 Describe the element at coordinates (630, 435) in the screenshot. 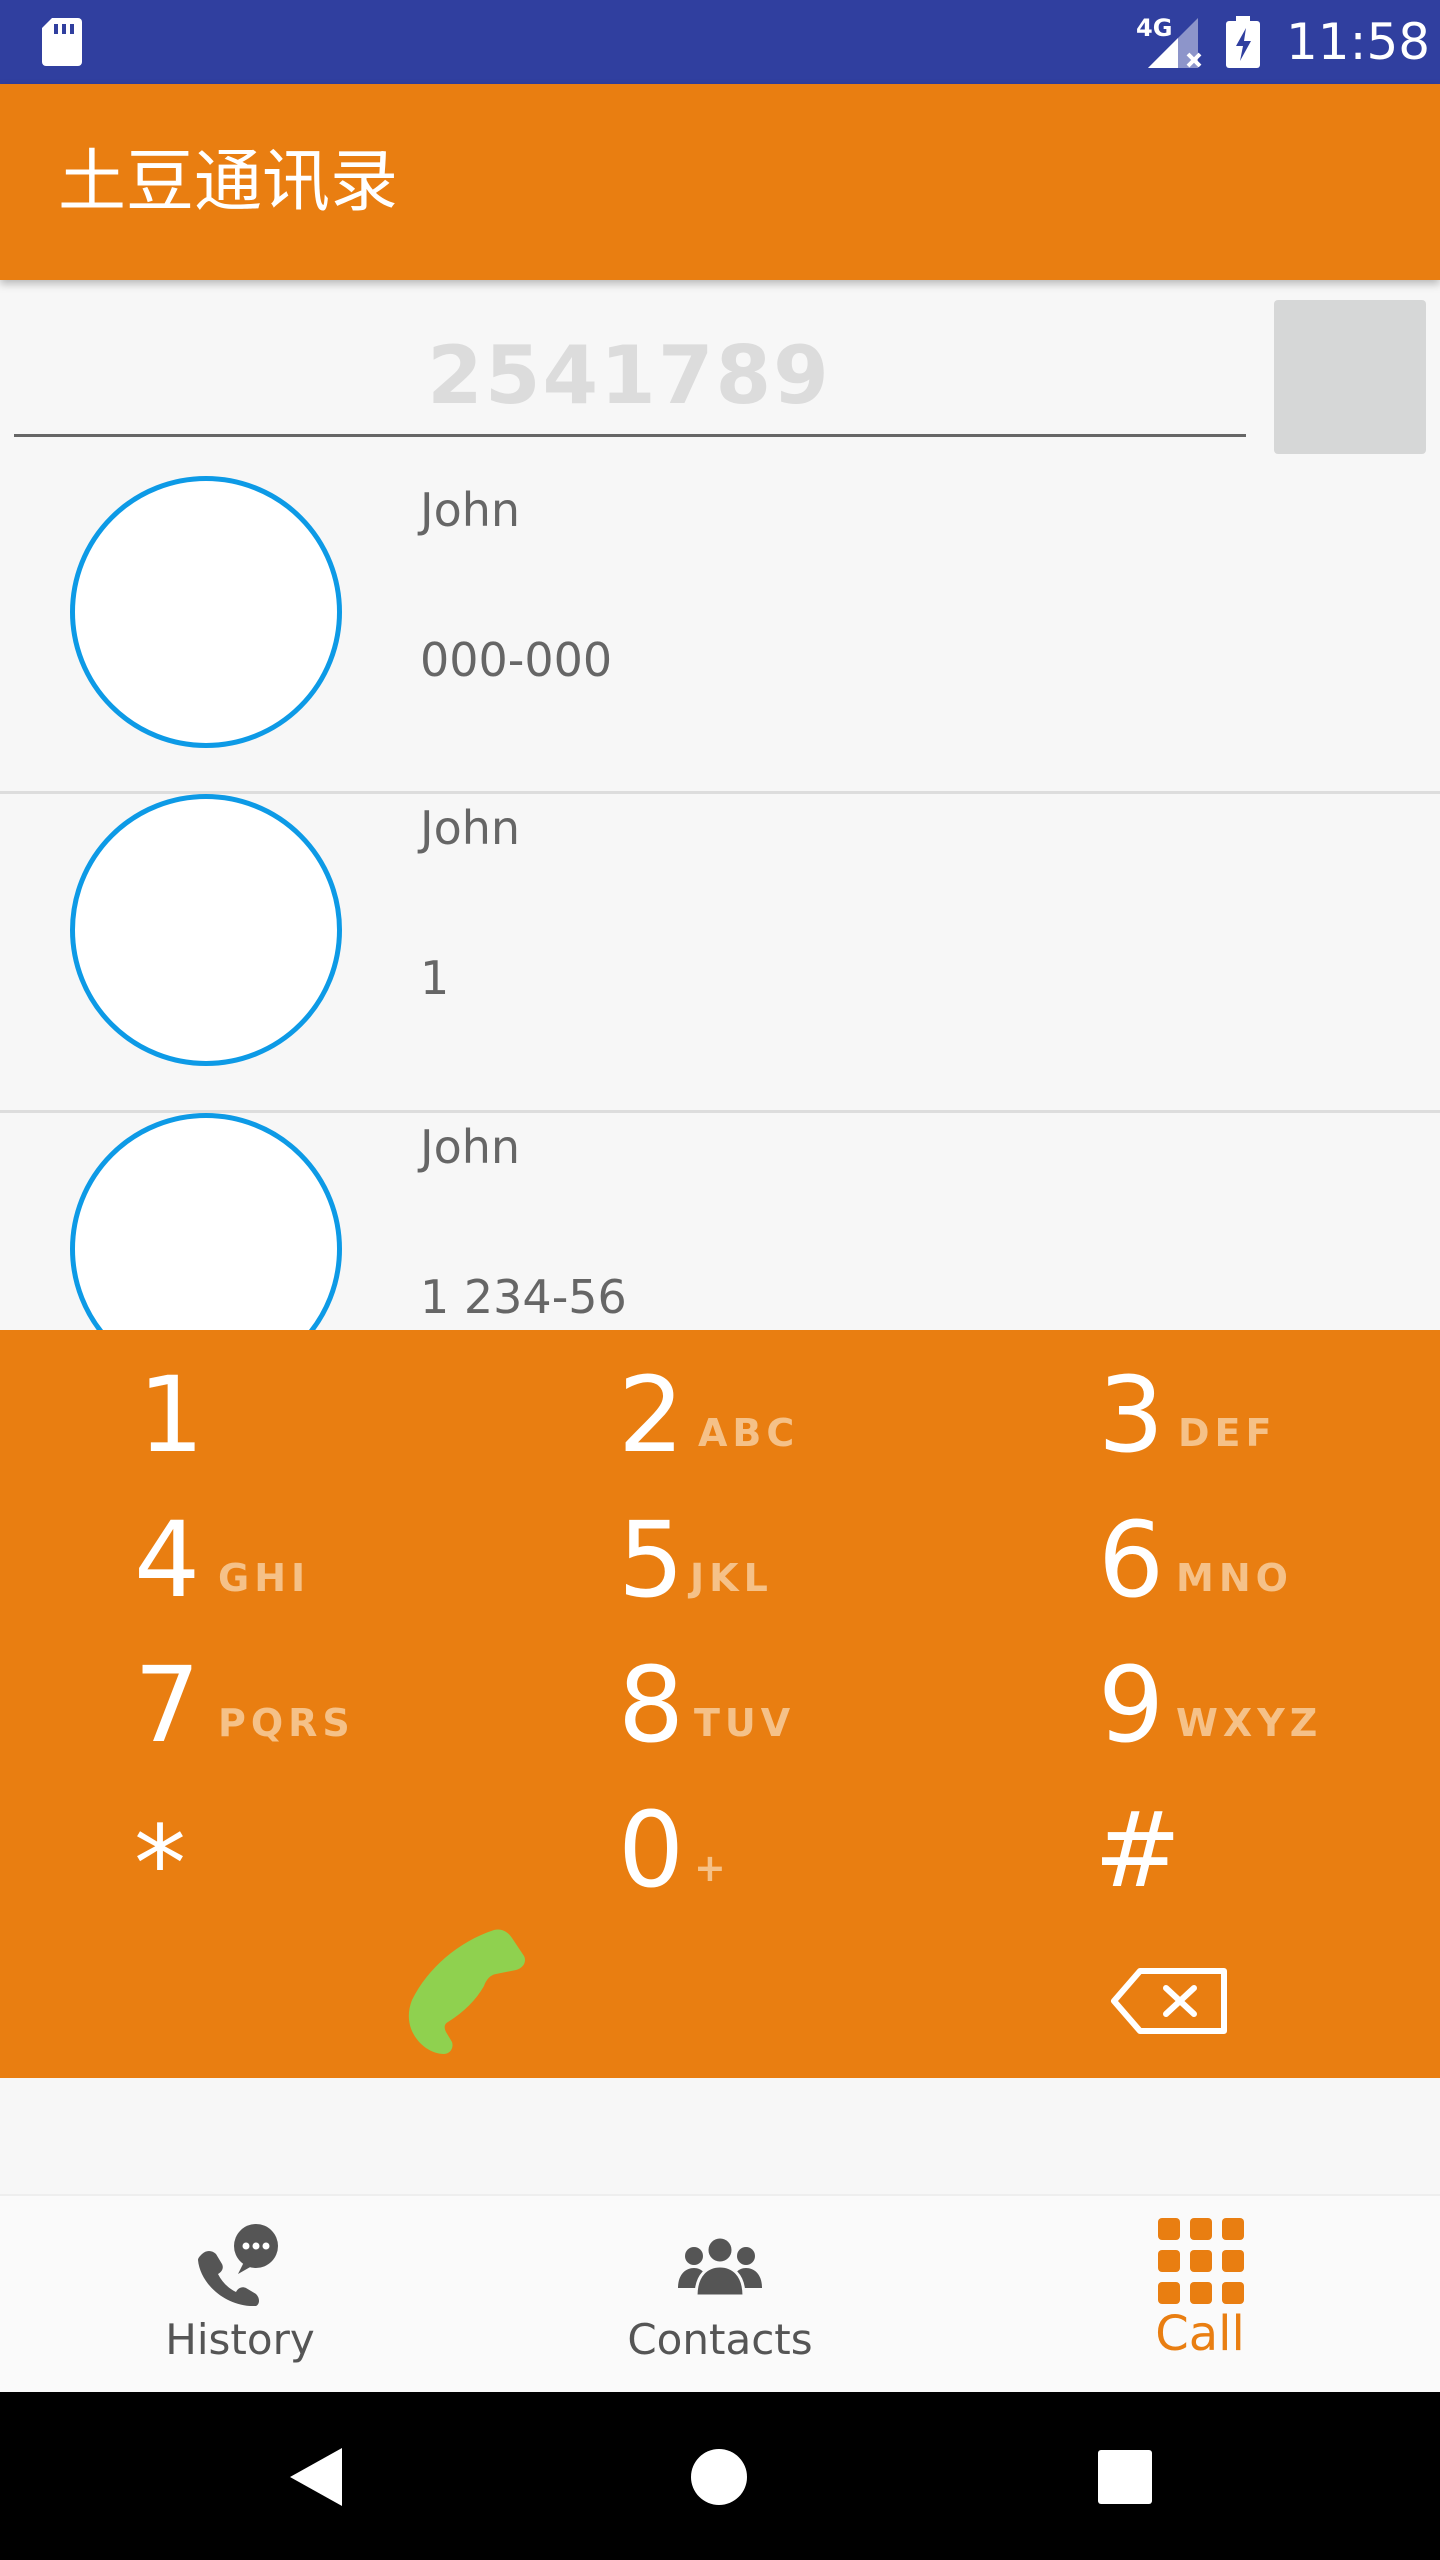

I see `input-underline` at that location.